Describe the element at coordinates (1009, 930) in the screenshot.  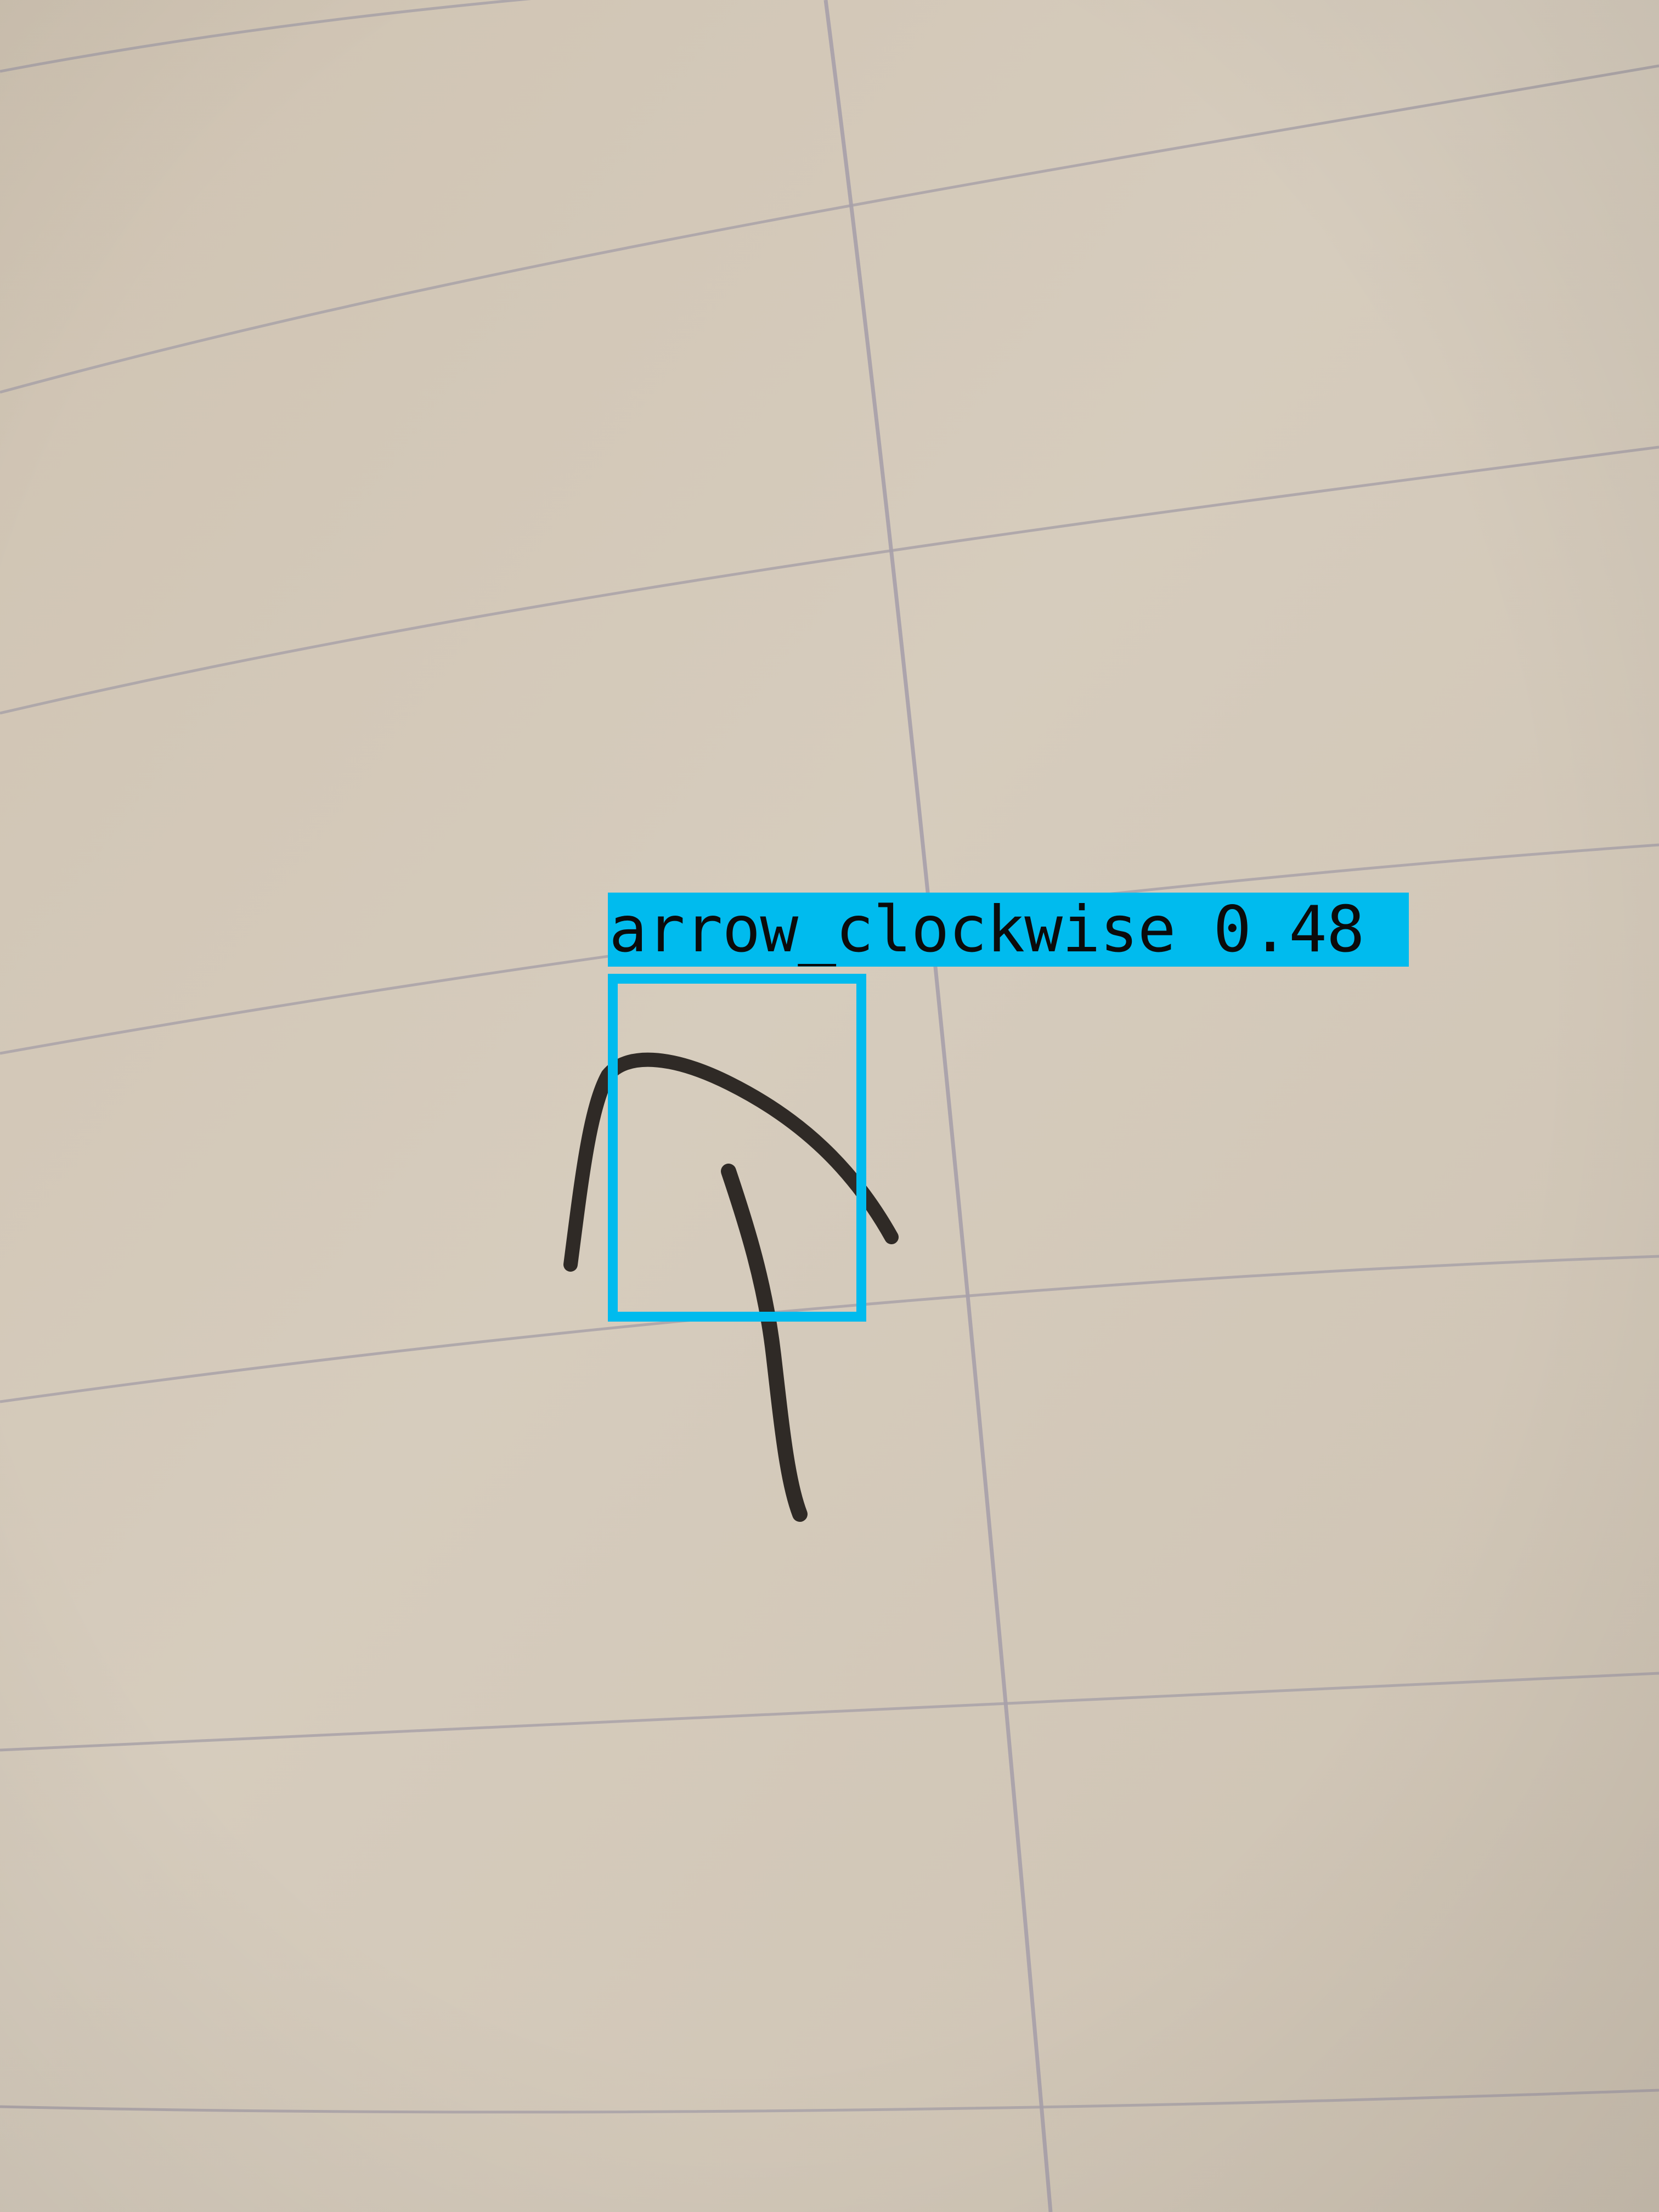
I see `detection-label: arrow_clockwise 0.48` at that location.